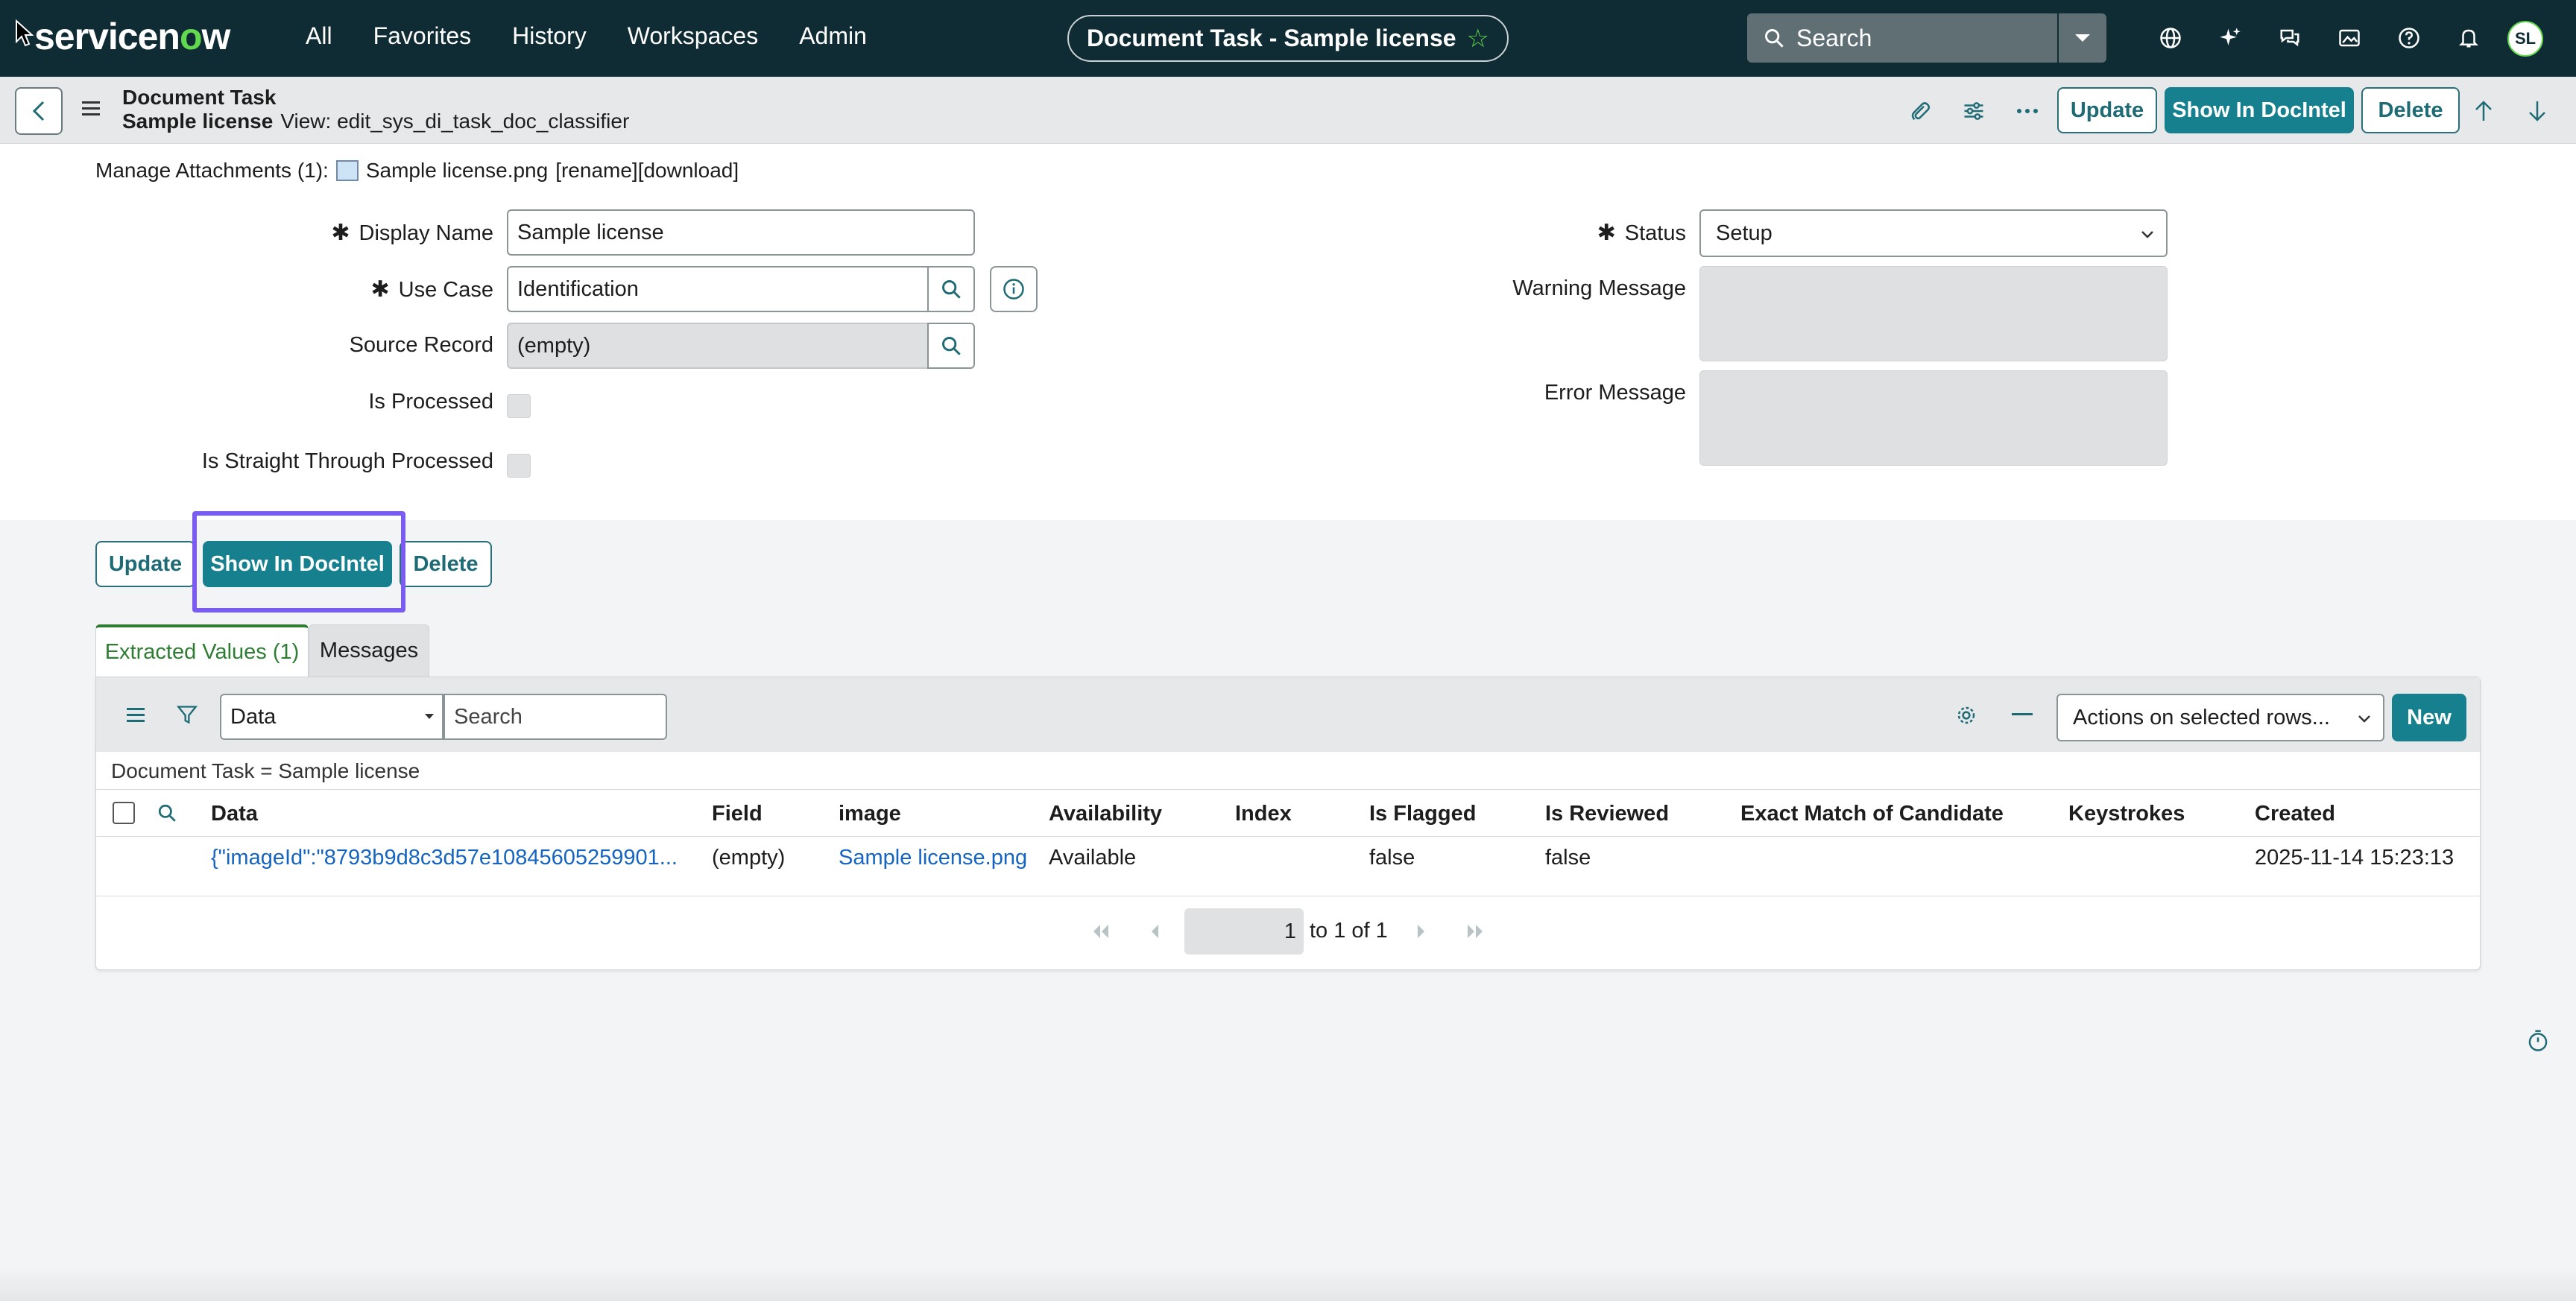 The height and width of the screenshot is (1301, 2576). What do you see at coordinates (135, 715) in the screenshot?
I see `list-menu-icon` at bounding box center [135, 715].